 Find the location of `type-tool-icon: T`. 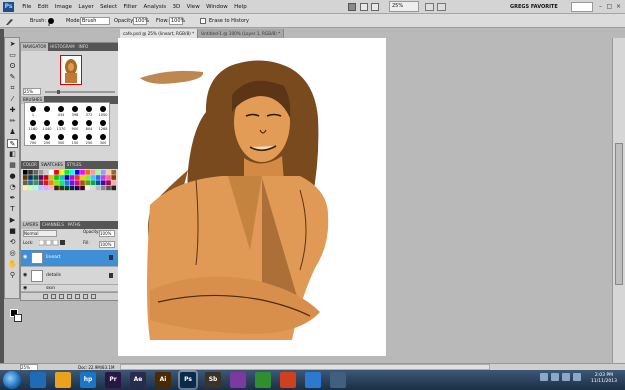

type-tool-icon: T is located at coordinates (12, 209).